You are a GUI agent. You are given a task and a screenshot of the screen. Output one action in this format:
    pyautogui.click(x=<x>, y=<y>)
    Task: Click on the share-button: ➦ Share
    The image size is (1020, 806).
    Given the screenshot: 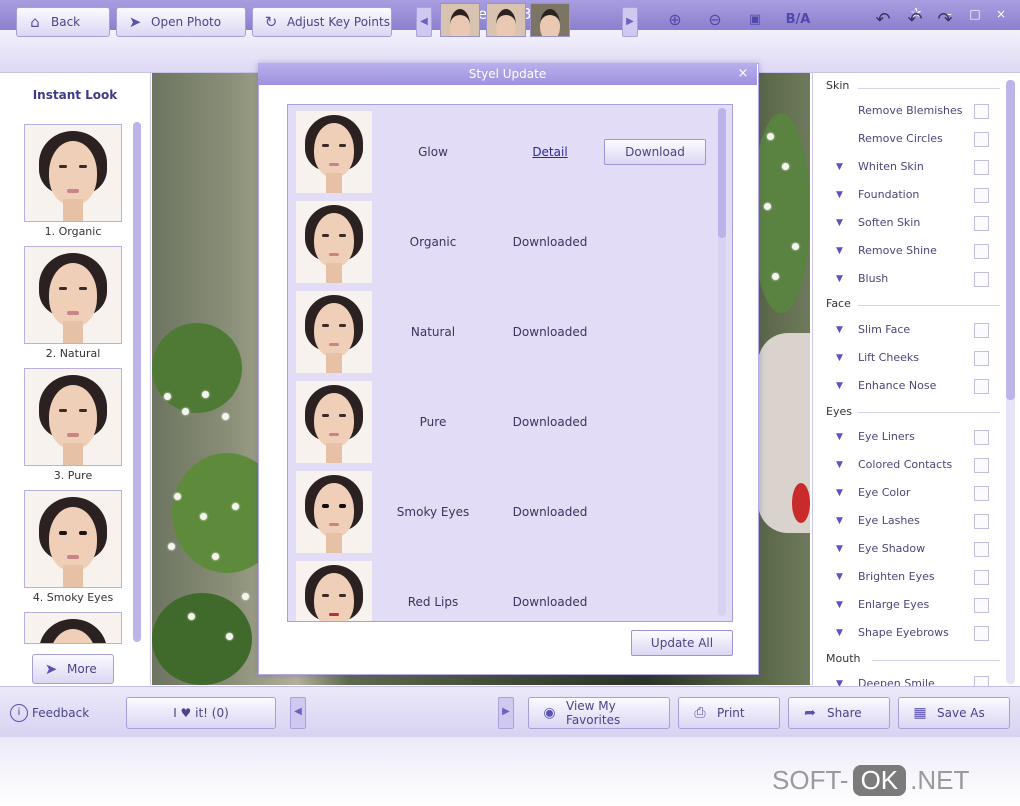 What is the action you would take?
    pyautogui.click(x=839, y=713)
    